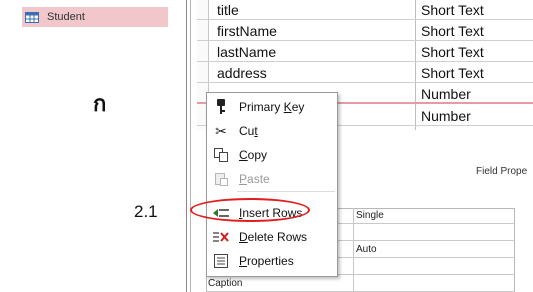 This screenshot has width=533, height=292. I want to click on paste-icon, so click(221, 179).